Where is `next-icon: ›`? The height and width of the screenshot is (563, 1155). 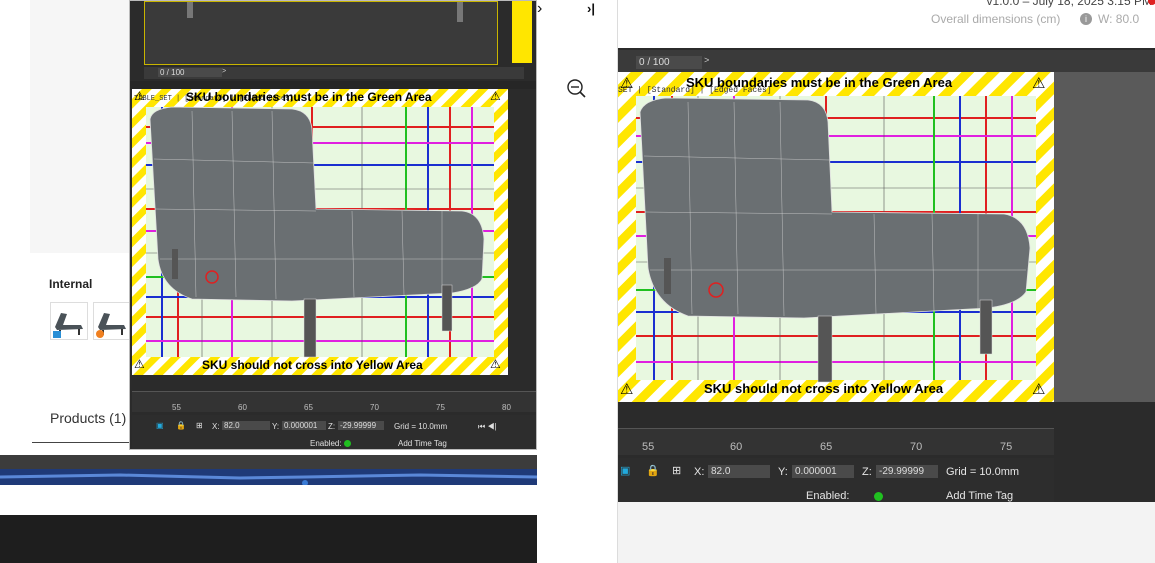 next-icon: › is located at coordinates (539, 9).